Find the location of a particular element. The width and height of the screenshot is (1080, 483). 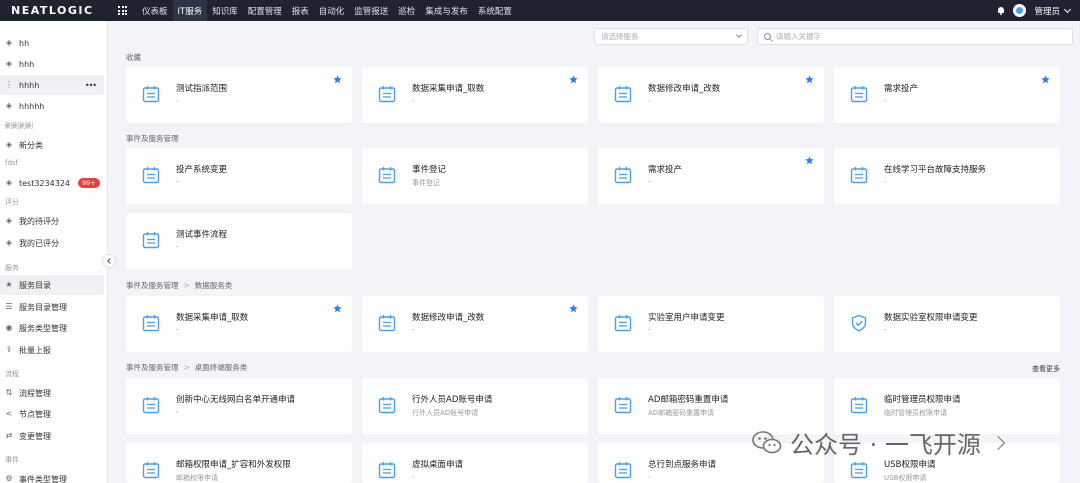

service-select: 请选择服务 is located at coordinates (671, 36).